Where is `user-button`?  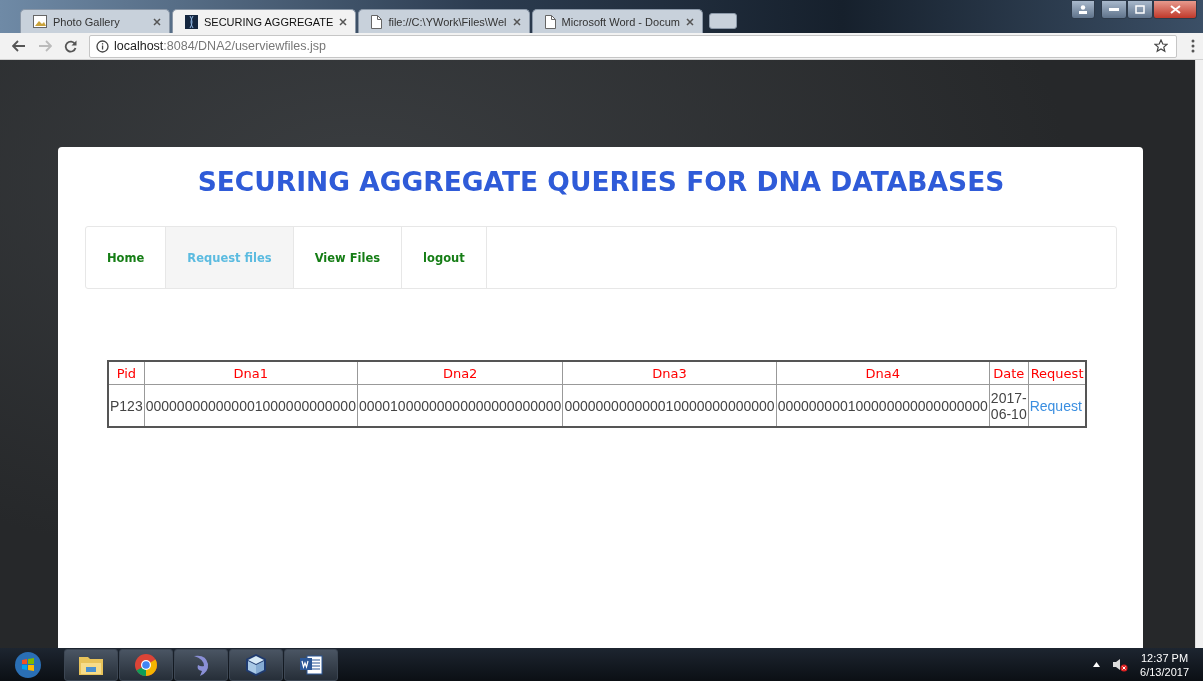 user-button is located at coordinates (1083, 9).